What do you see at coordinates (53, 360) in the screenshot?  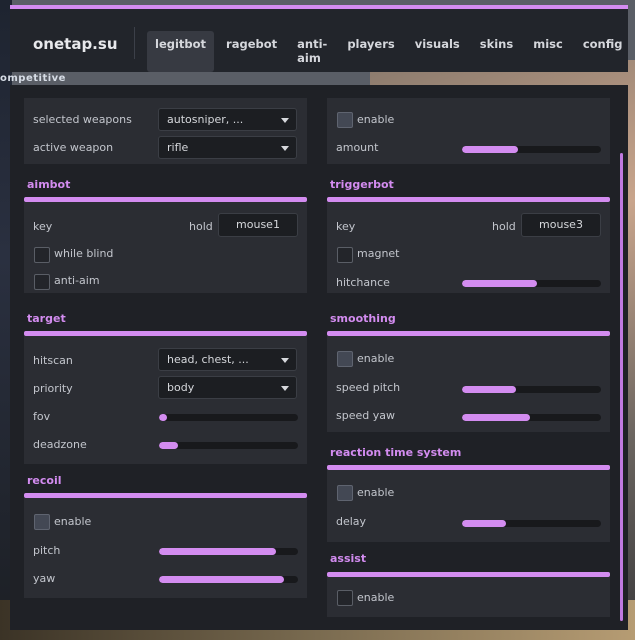 I see `hitscan-label: hitscan` at bounding box center [53, 360].